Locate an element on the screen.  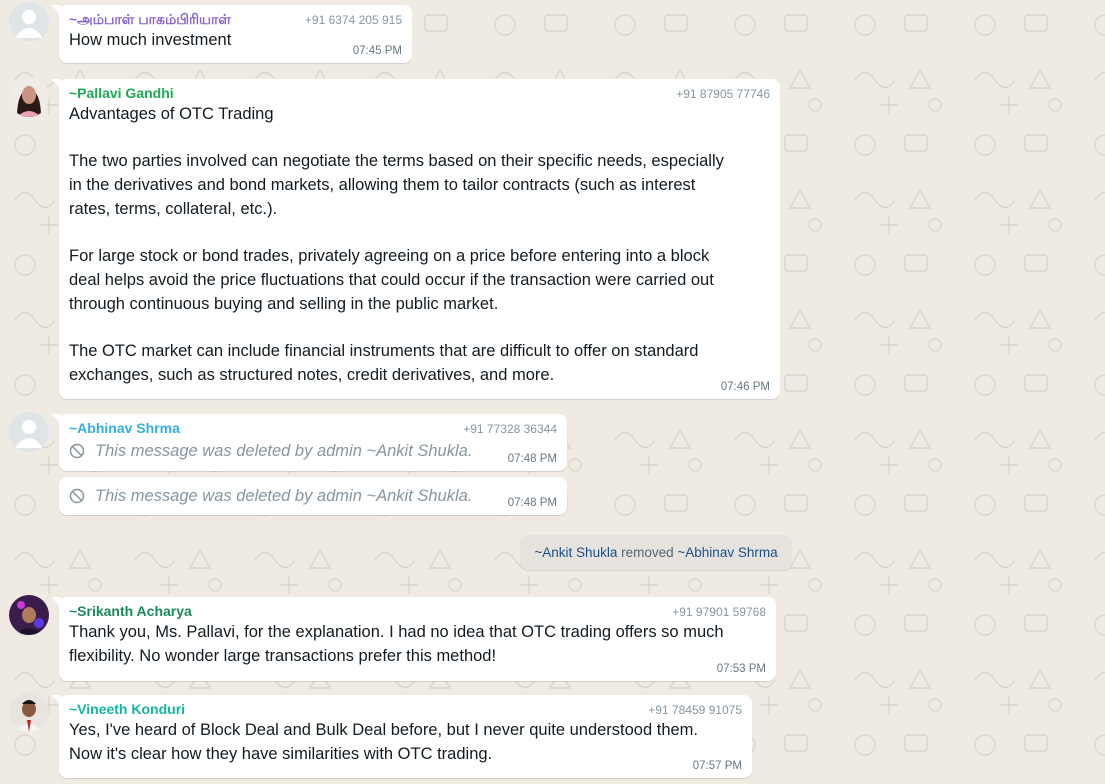
sender-name: ~Abhinav Shrma is located at coordinates (124, 428).